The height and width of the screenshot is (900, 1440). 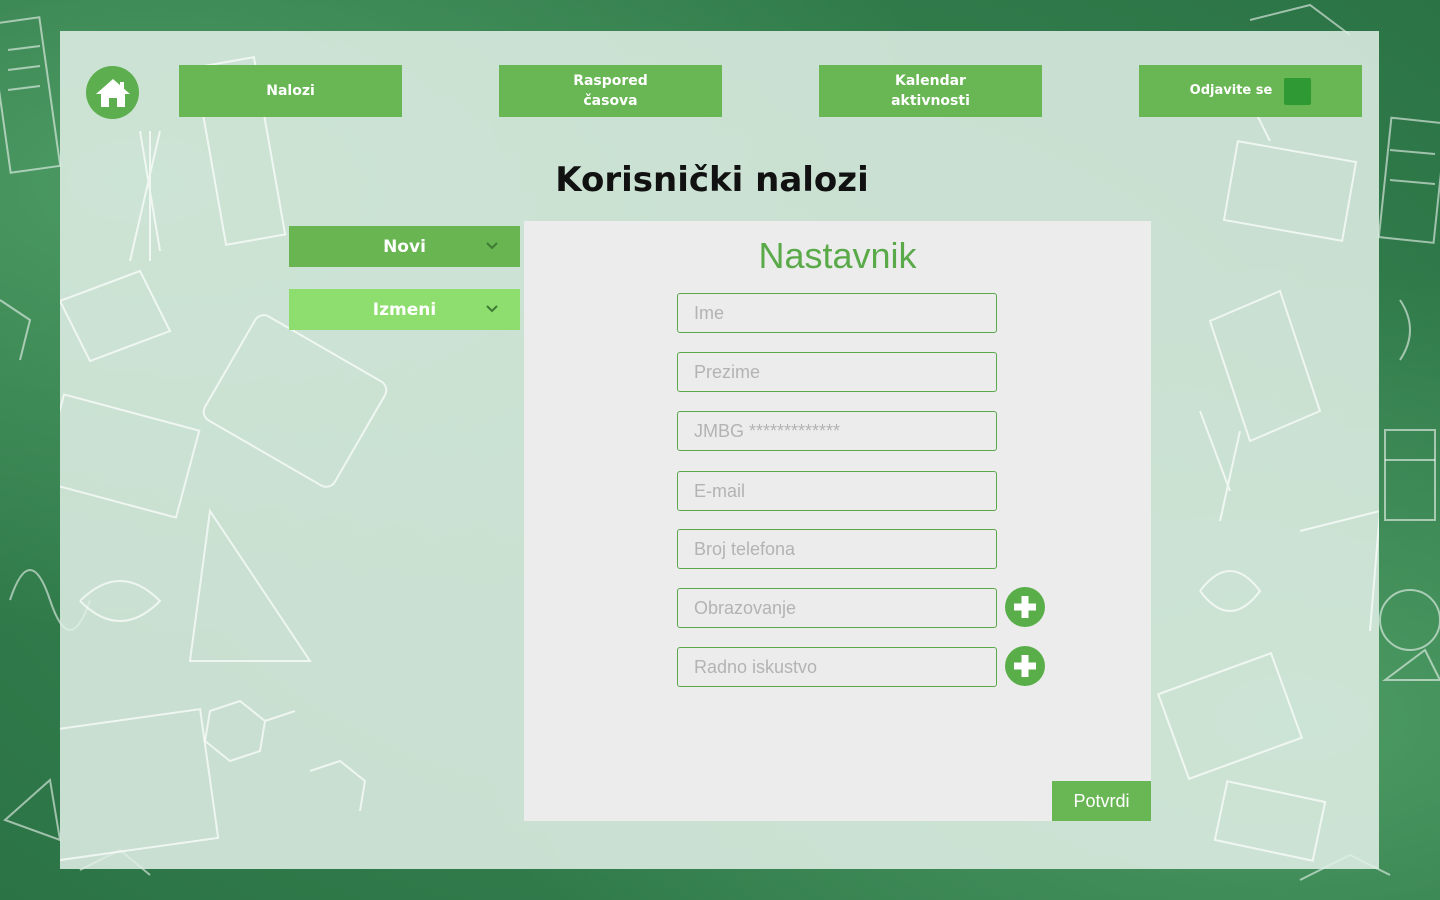 I want to click on logout-indicator, so click(x=1298, y=91).